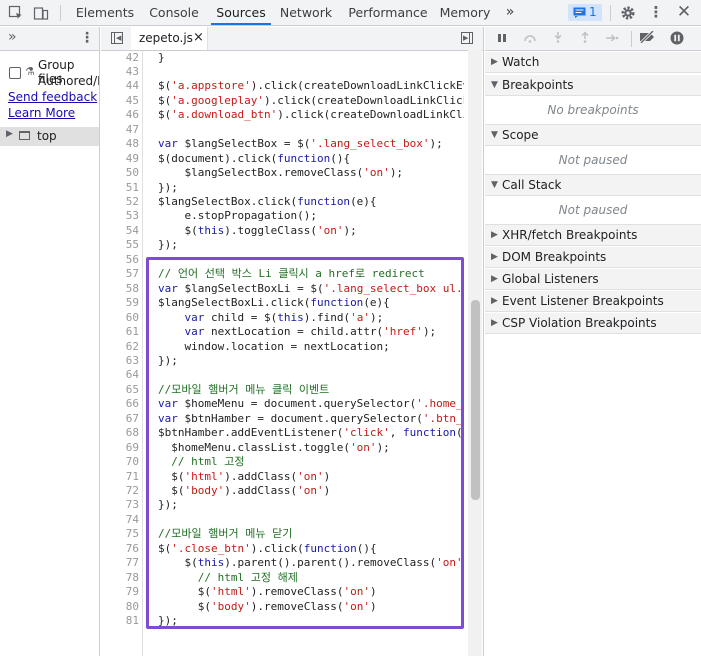 This screenshot has width=701, height=656. I want to click on watch-section-header: ▶ Watch, so click(593, 62).